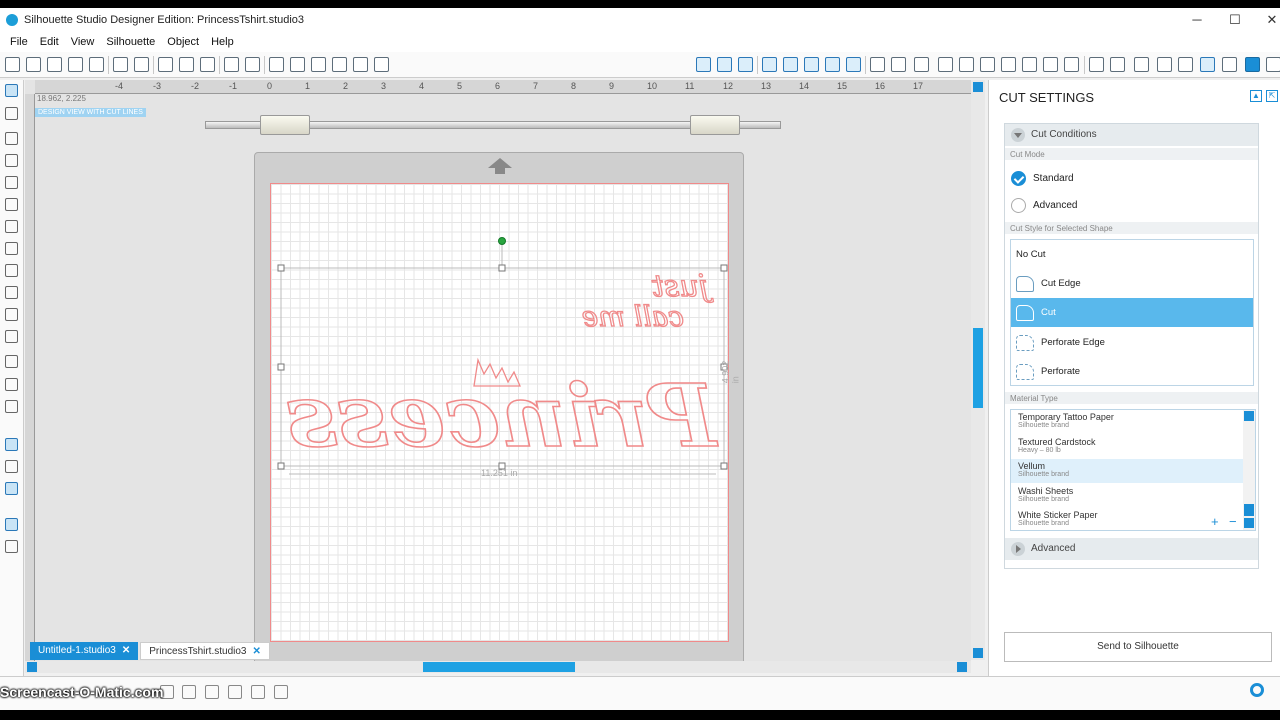 This screenshot has height=720, width=1280. What do you see at coordinates (962, 667) in the screenshot?
I see `scroll-right-icon` at bounding box center [962, 667].